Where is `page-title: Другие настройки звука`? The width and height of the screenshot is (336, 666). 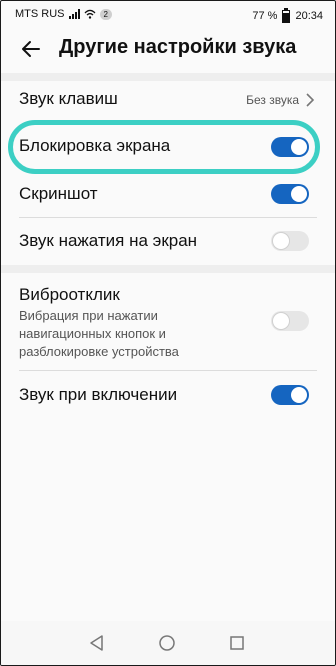 page-title: Другие настройки звука is located at coordinates (178, 47).